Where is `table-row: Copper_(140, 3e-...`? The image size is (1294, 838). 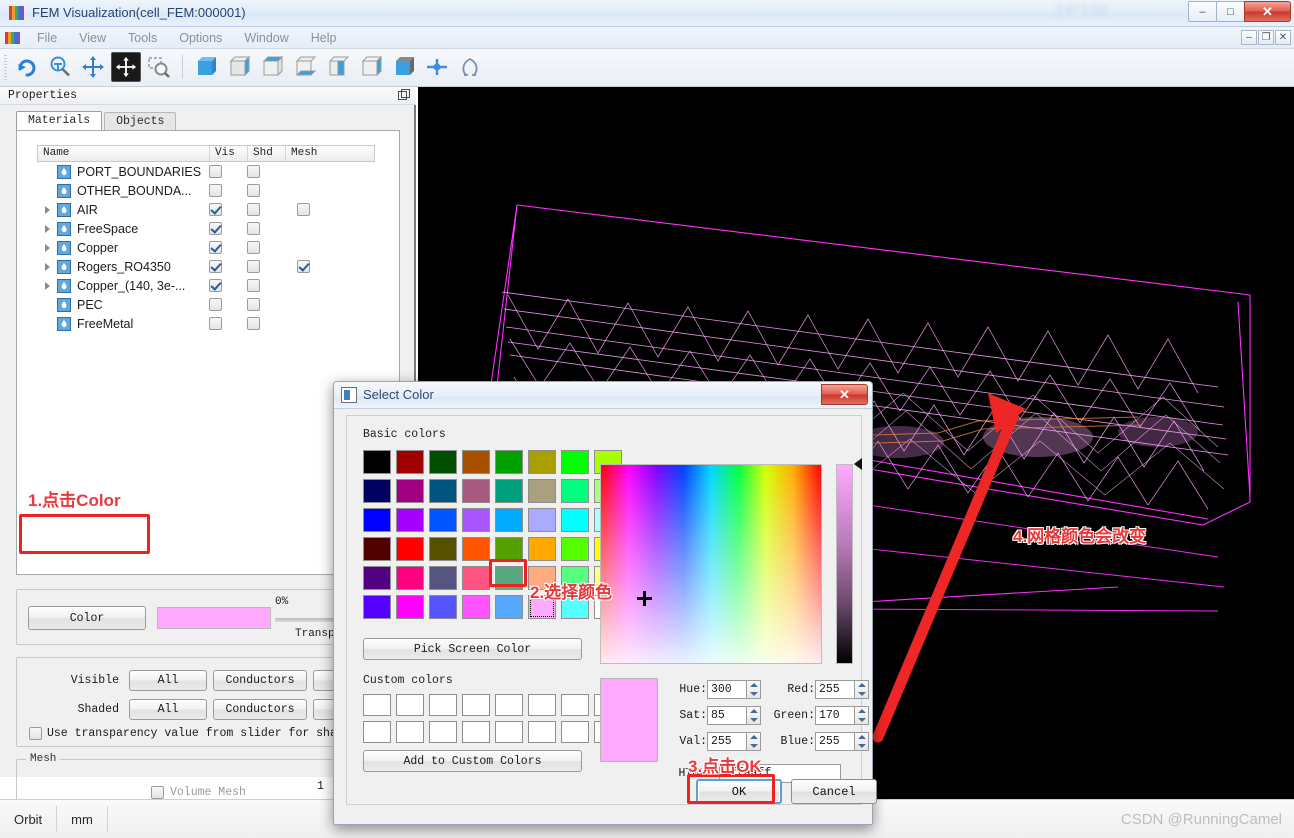 table-row: Copper_(140, 3e-... is located at coordinates (206, 285).